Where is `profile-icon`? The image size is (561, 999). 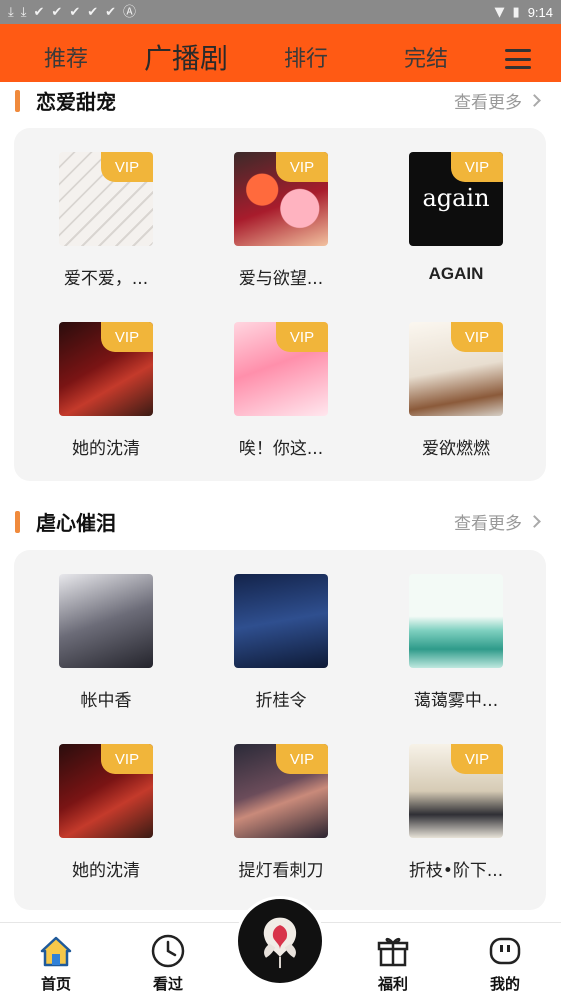 profile-icon is located at coordinates (505, 951).